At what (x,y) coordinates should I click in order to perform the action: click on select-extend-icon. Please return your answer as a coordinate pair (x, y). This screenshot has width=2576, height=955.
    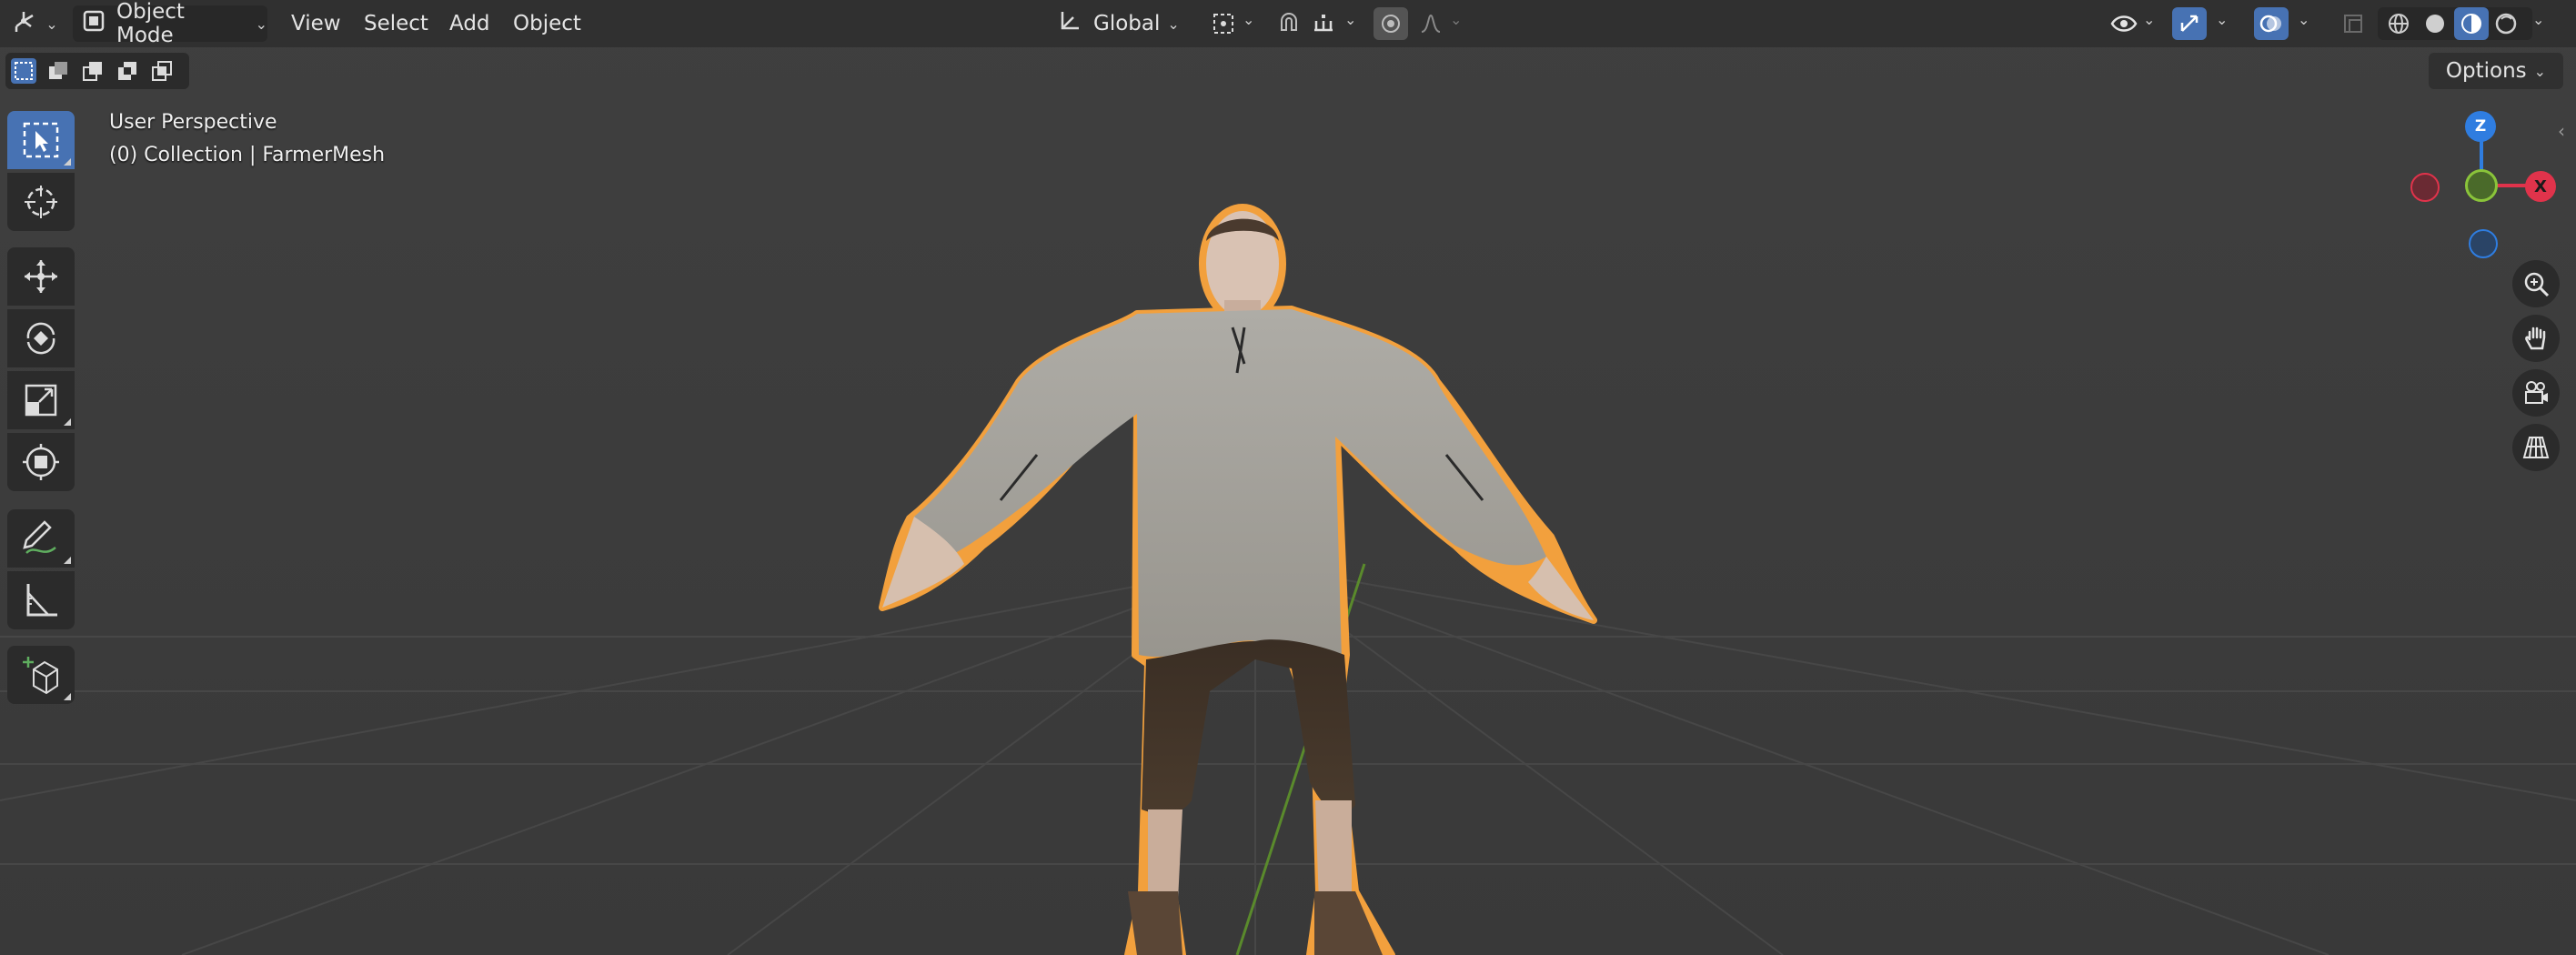
    Looking at the image, I should click on (58, 71).